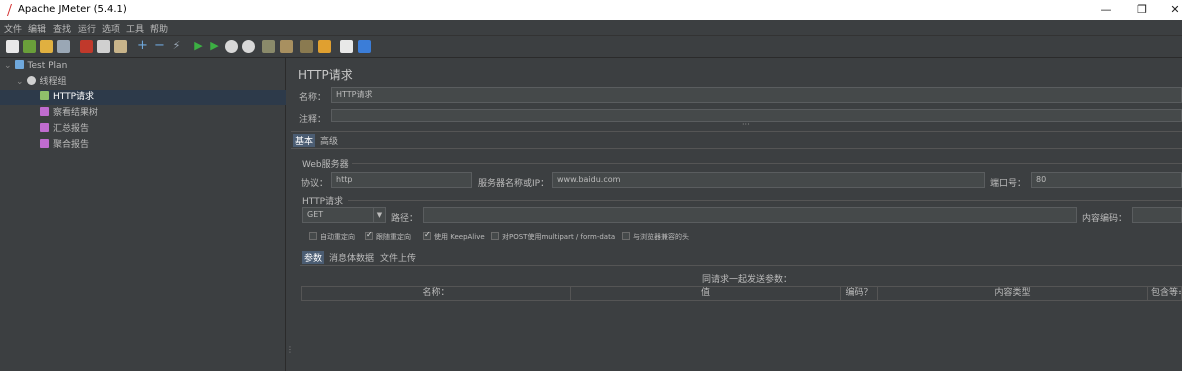 The width and height of the screenshot is (1182, 371). Describe the element at coordinates (1165, 293) in the screenshot. I see `column-header-include-equals: 包含等=` at that location.